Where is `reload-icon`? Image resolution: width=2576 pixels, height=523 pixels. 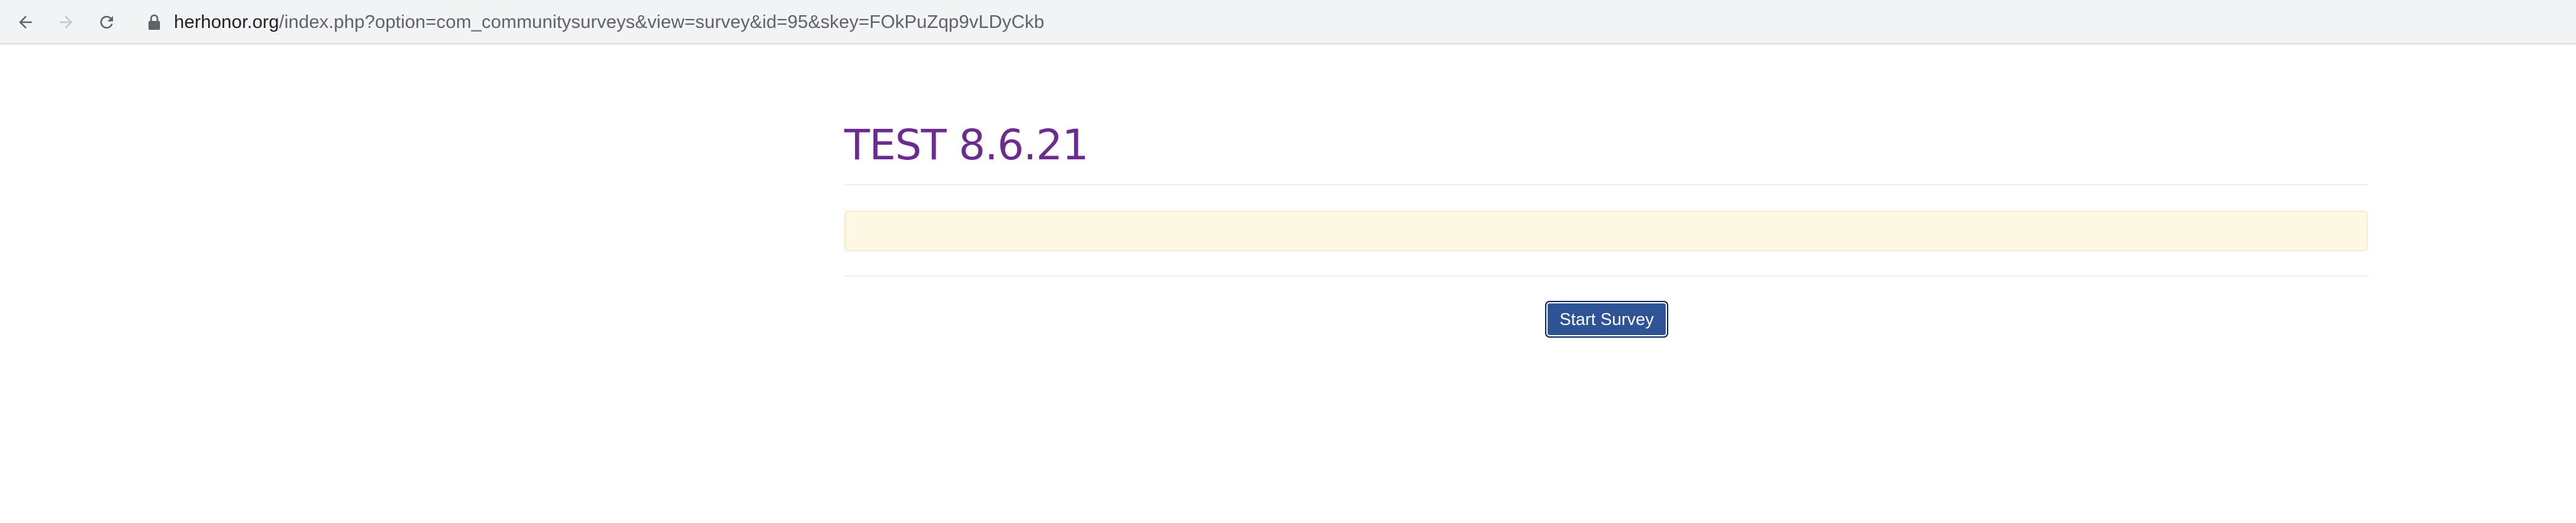 reload-icon is located at coordinates (106, 22).